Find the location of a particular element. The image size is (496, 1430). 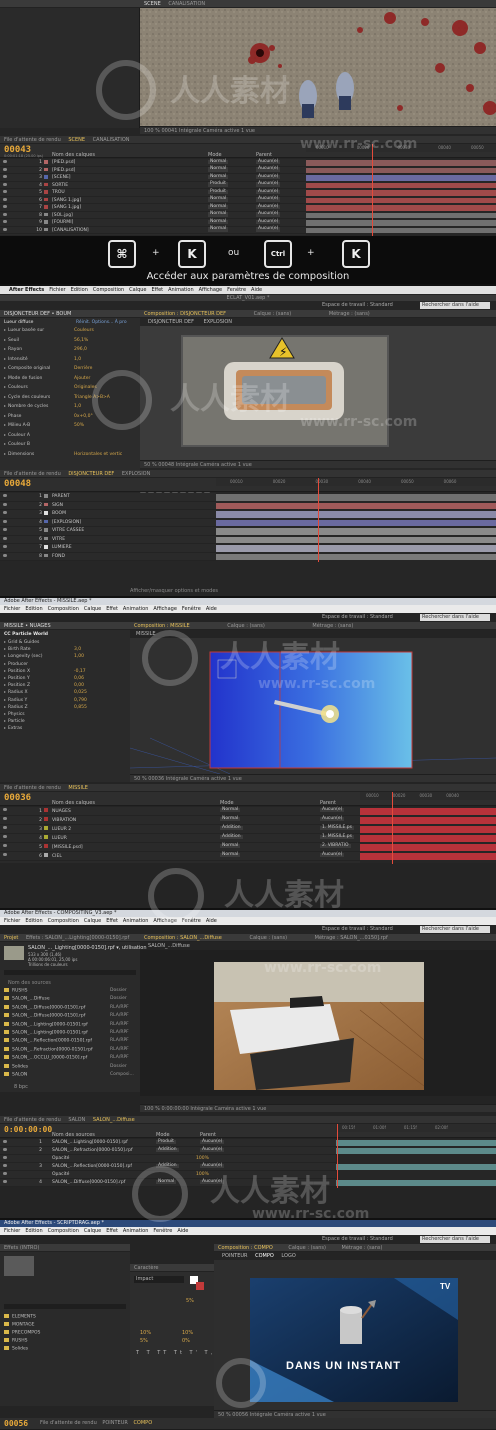

bit-depth: 8 bpc is located at coordinates (21, 1087).